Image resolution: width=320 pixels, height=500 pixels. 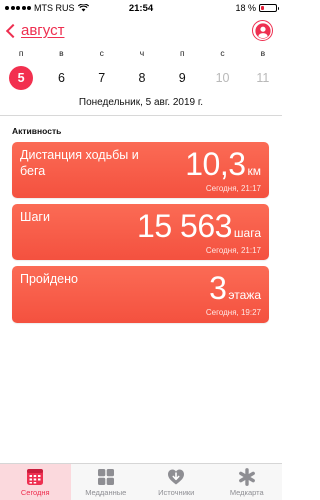 I want to click on date-row: 5 6 7 8 9 10 11, so click(x=141, y=78).